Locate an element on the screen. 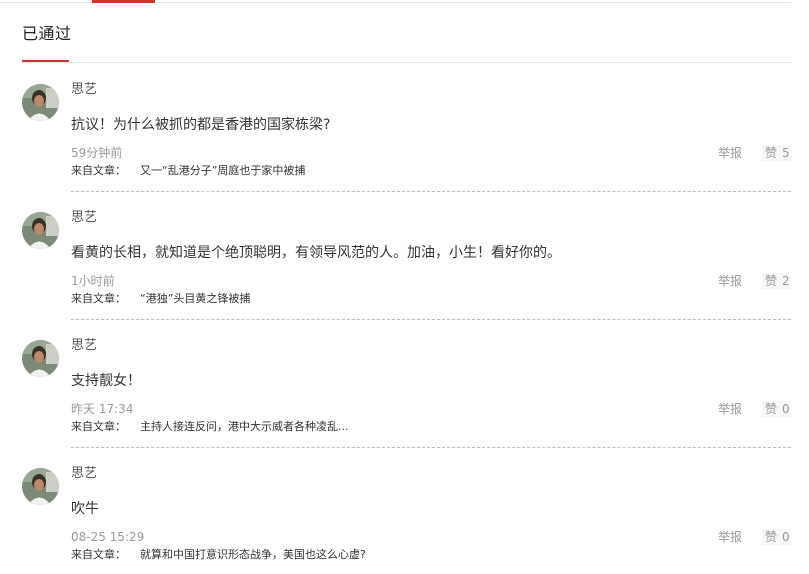 This screenshot has height=574, width=809. comment-timestamp: 08-25 15:29 is located at coordinates (108, 537).